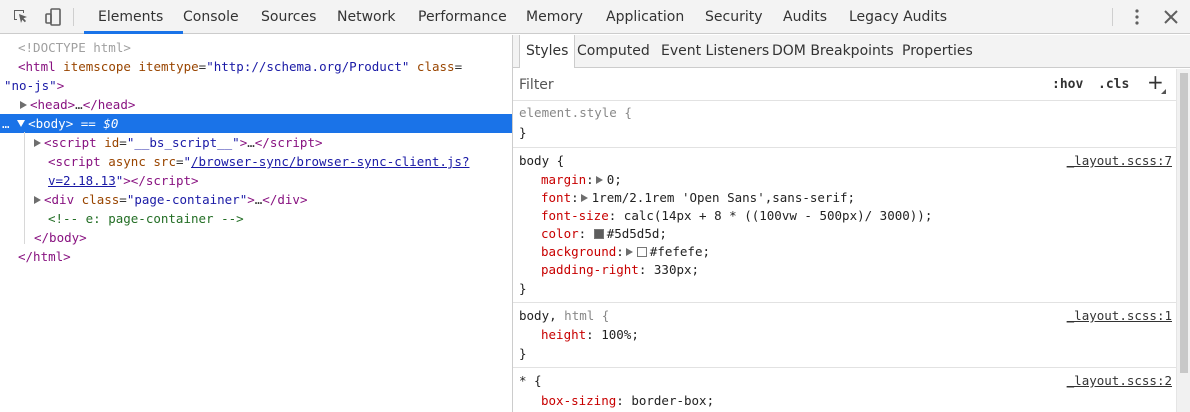 The width and height of the screenshot is (1190, 412). Describe the element at coordinates (937, 51) in the screenshot. I see `tab-properties: Properties` at that location.